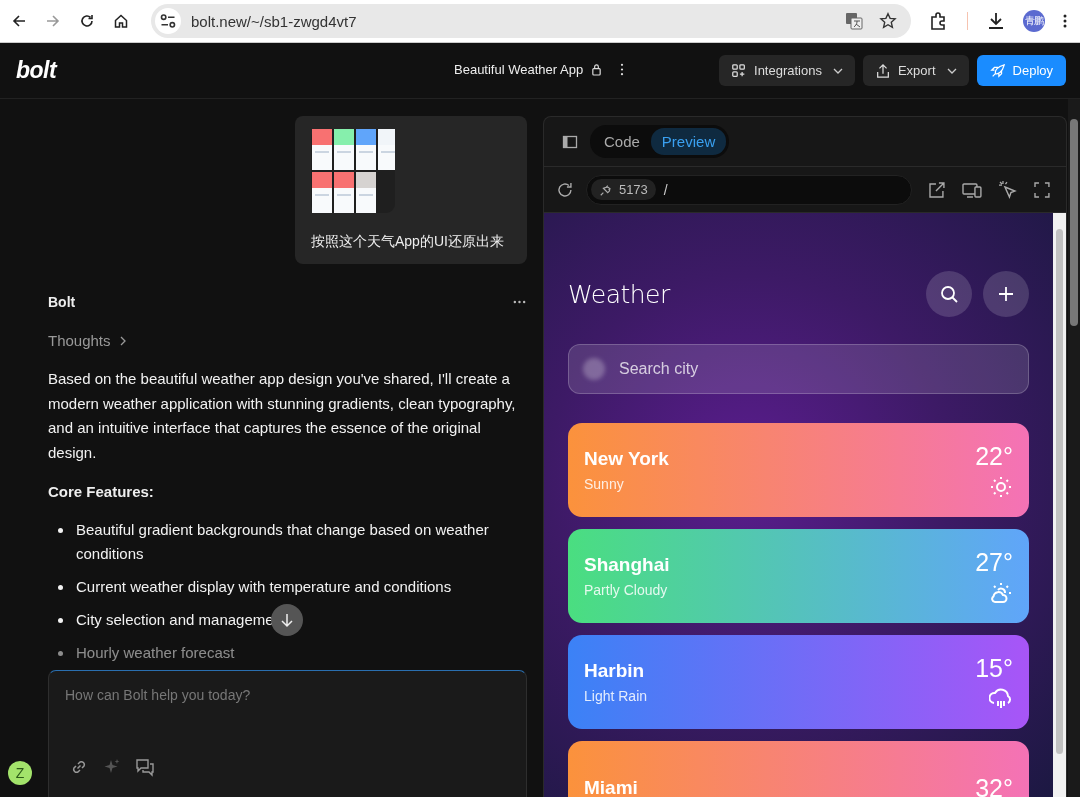 Image resolution: width=1080 pixels, height=797 pixels. What do you see at coordinates (615, 671) in the screenshot?
I see `city-name: Harbin` at bounding box center [615, 671].